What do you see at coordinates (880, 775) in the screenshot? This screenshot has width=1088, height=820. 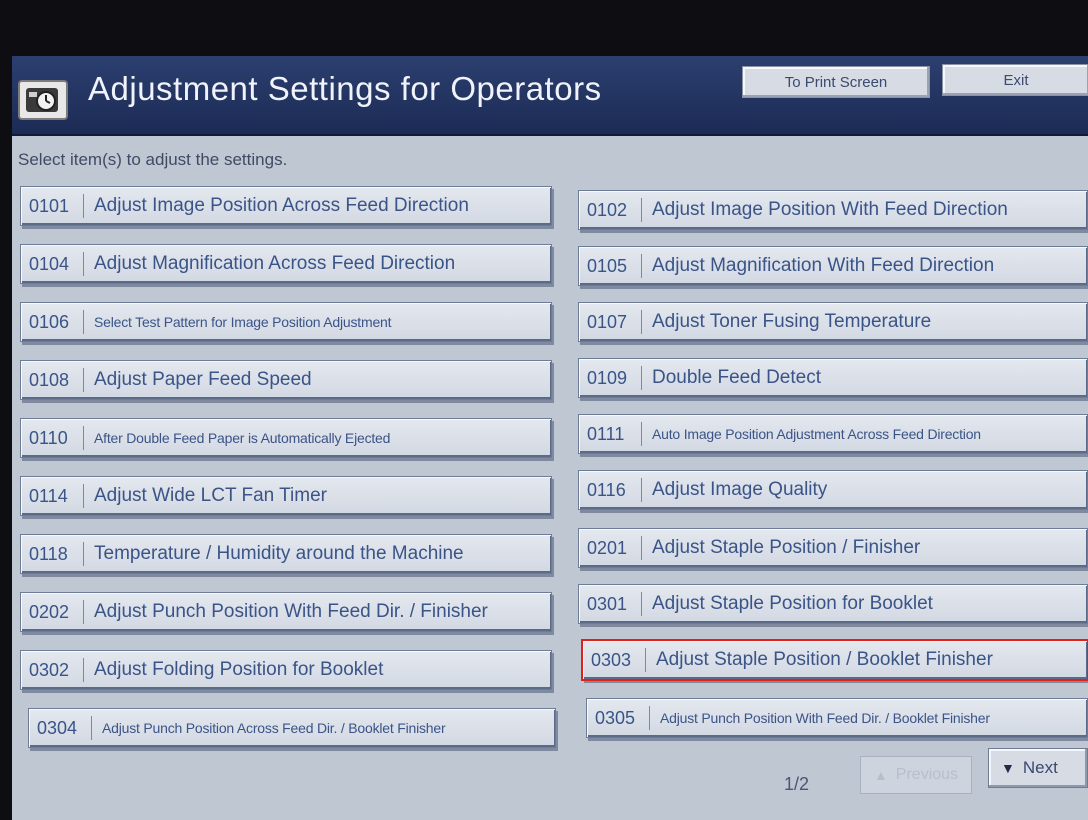 I see `up-arrow-icon: ▲` at bounding box center [880, 775].